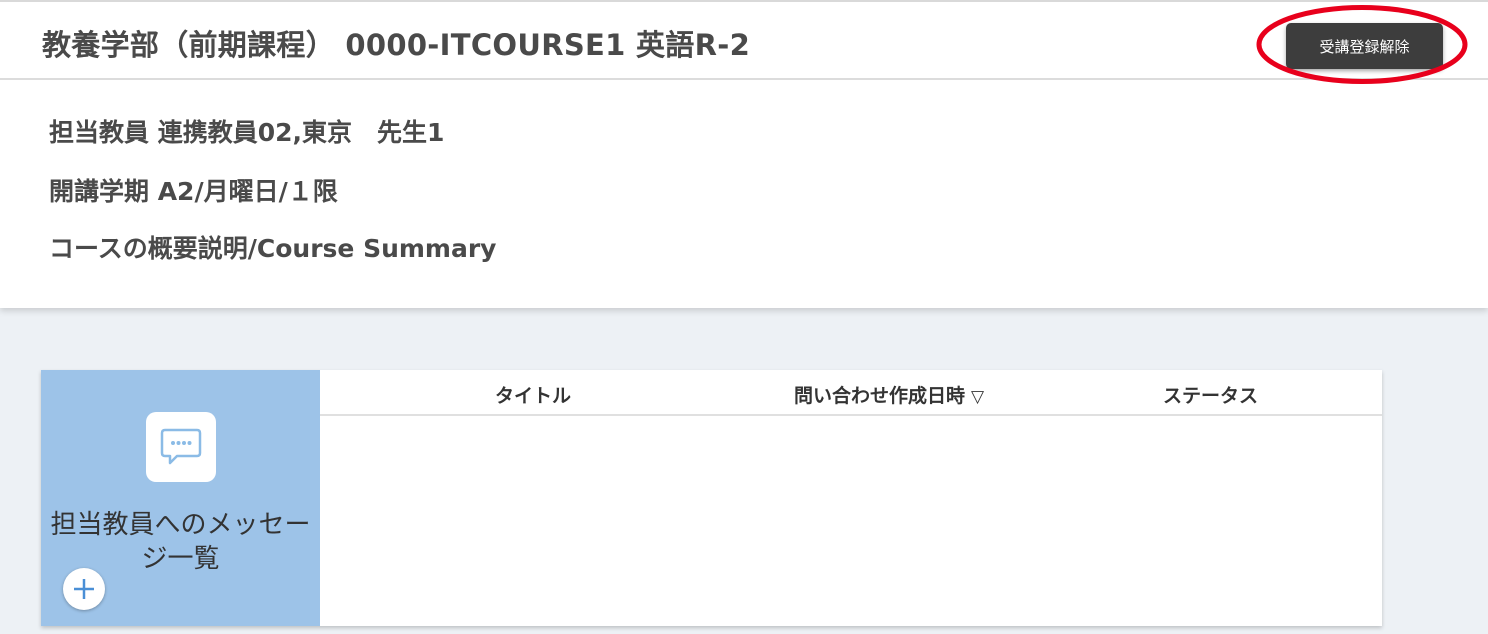  I want to click on chat-bubble-icon, so click(181, 447).